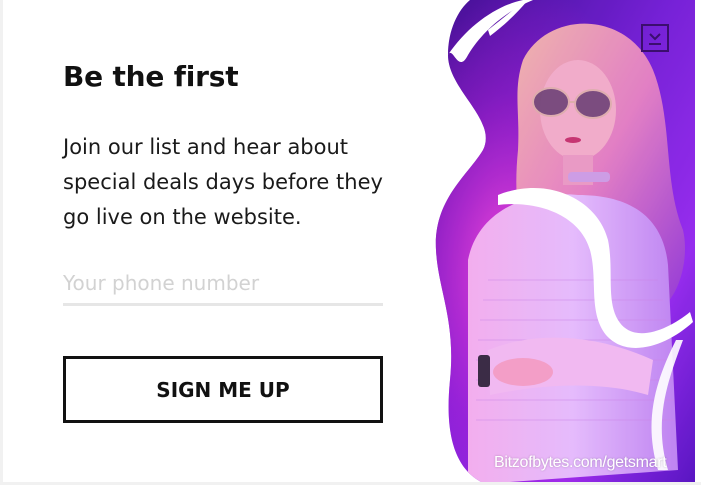 This screenshot has width=701, height=485. Describe the element at coordinates (223, 284) in the screenshot. I see `phone-number-input` at that location.